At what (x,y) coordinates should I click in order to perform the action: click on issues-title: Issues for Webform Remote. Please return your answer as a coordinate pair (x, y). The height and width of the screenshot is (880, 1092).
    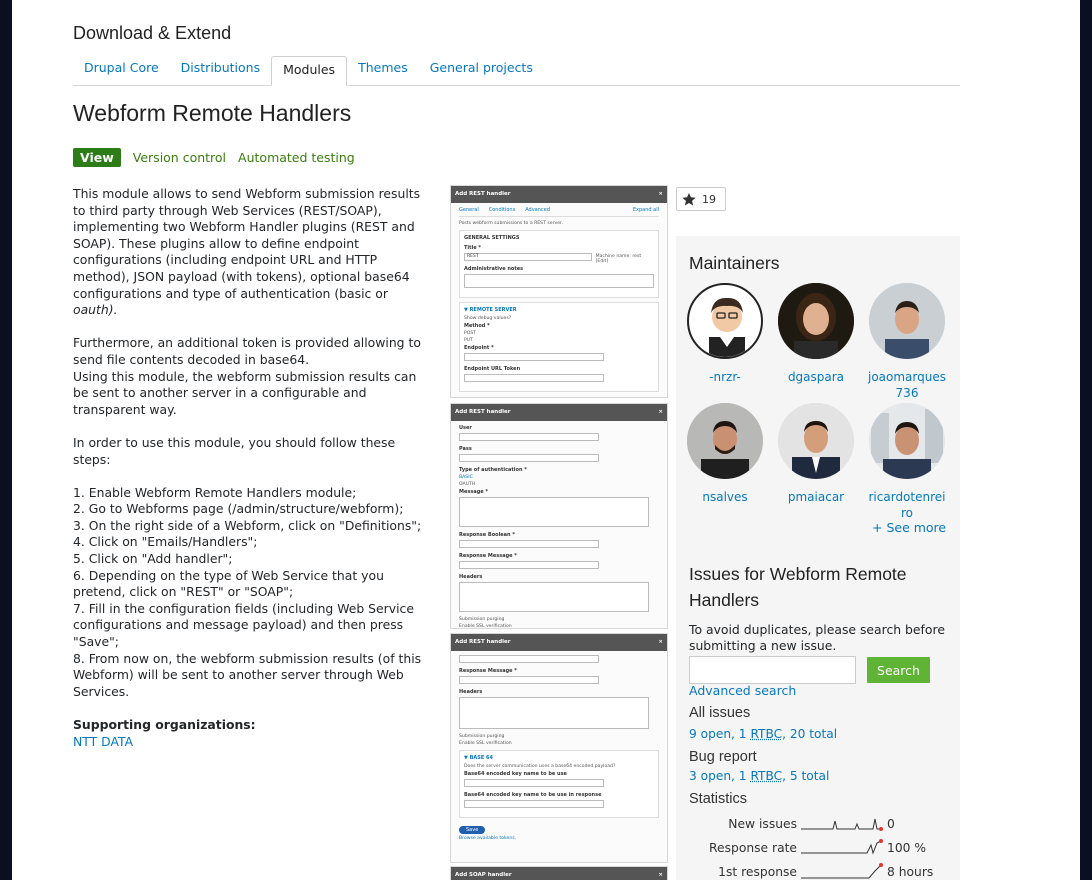
    Looking at the image, I should click on (798, 574).